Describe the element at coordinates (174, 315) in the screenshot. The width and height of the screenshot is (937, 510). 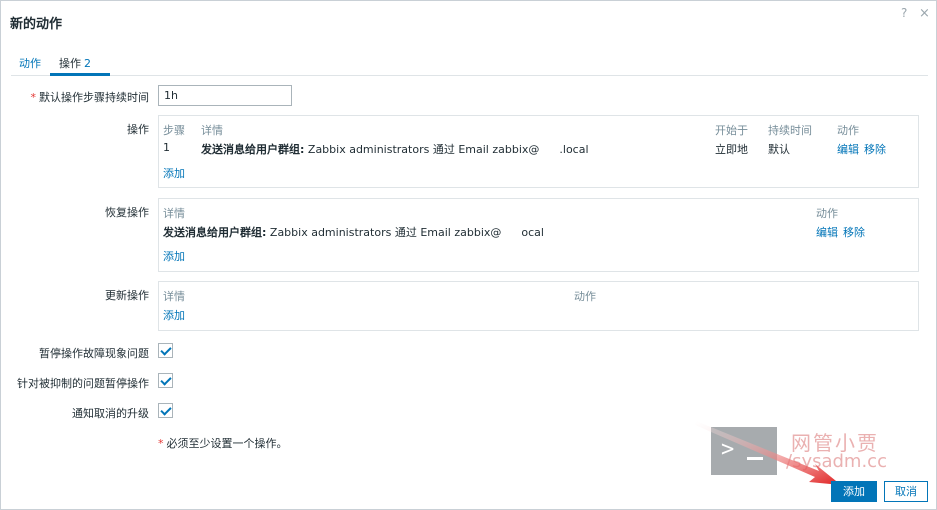
I see `update-add-link: 添加` at that location.